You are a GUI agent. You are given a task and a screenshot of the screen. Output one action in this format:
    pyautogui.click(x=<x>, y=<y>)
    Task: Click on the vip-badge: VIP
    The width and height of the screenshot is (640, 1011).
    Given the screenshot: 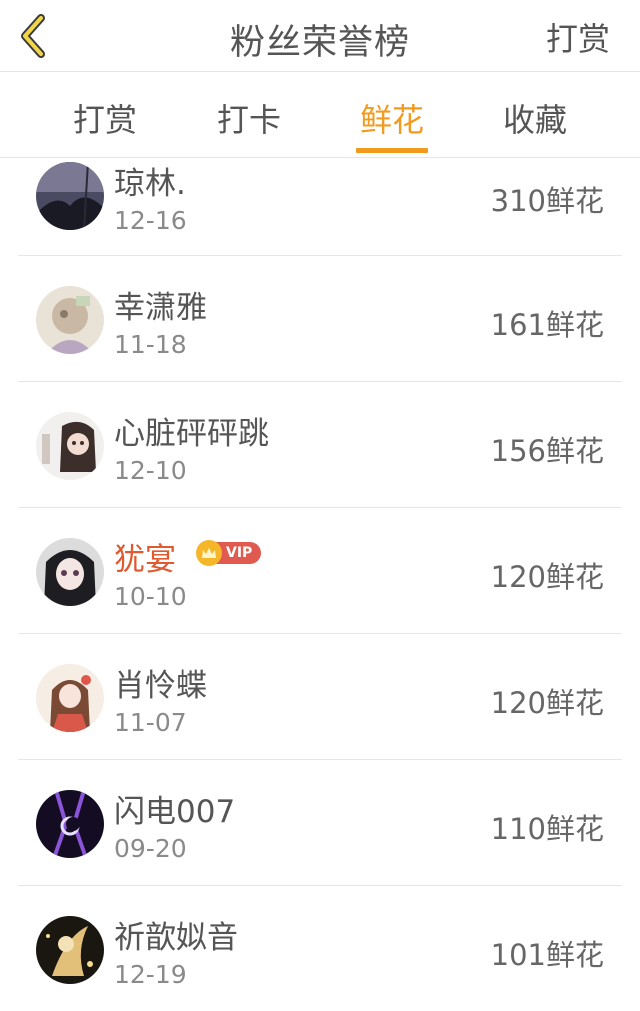 What is the action you would take?
    pyautogui.click(x=229, y=553)
    